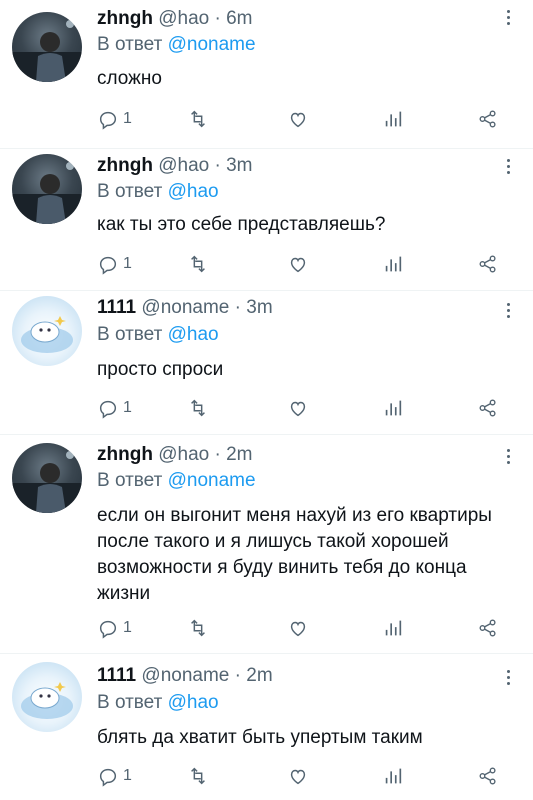 Image resolution: width=533 pixels, height=800 pixels. I want to click on tweet-header: 1111 @noname · 3m, so click(185, 308).